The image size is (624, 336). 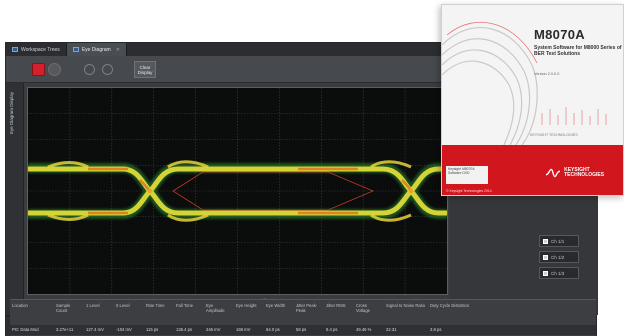 I want to click on channel-select-1: Ch 1/1, so click(x=559, y=241).